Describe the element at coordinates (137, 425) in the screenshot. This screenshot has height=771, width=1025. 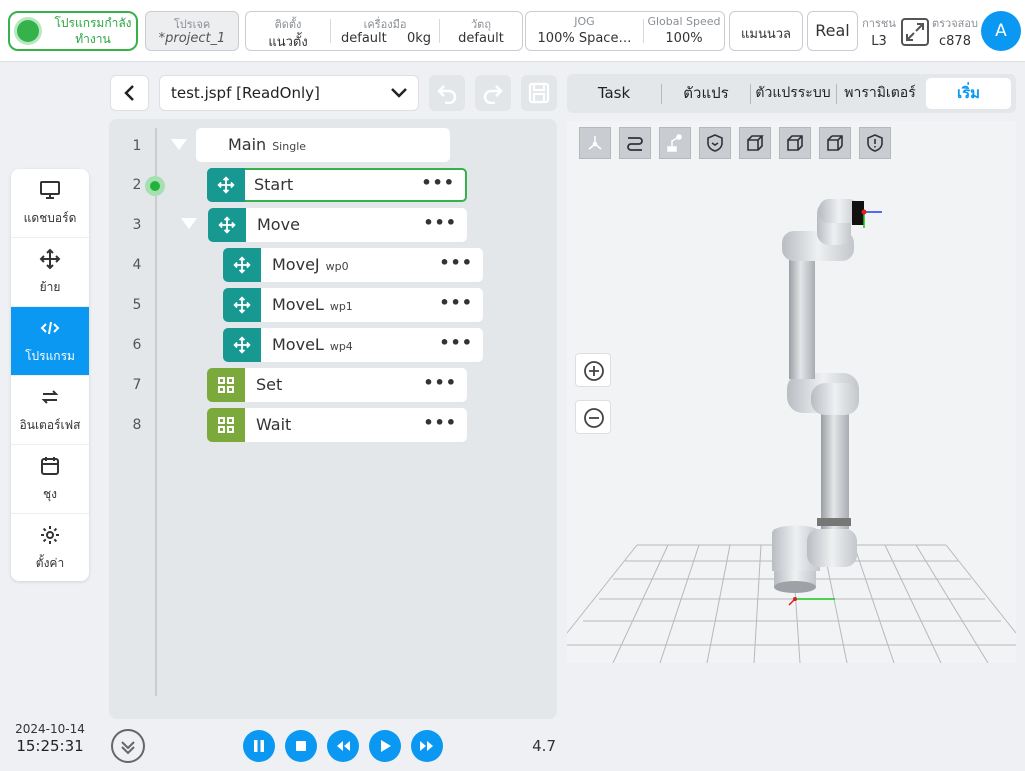
I see `line-number: 8` at that location.